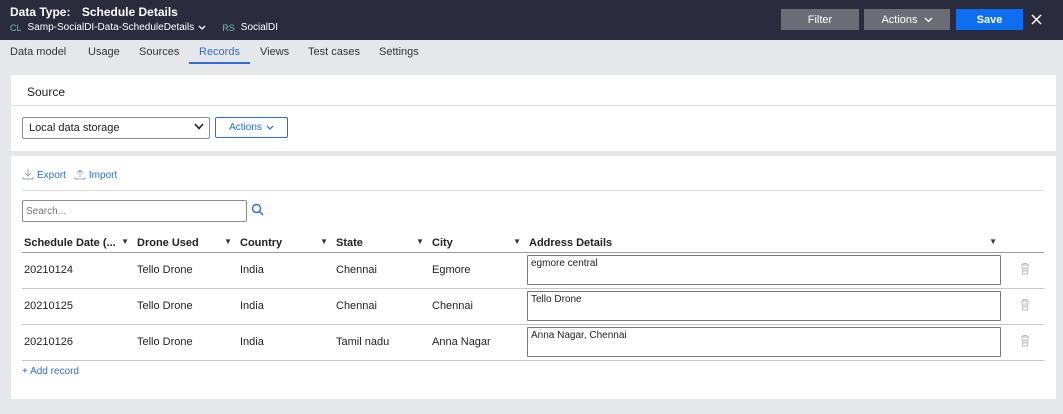 This screenshot has height=414, width=1063. Describe the element at coordinates (104, 52) in the screenshot. I see `tab-usage: Usage` at that location.